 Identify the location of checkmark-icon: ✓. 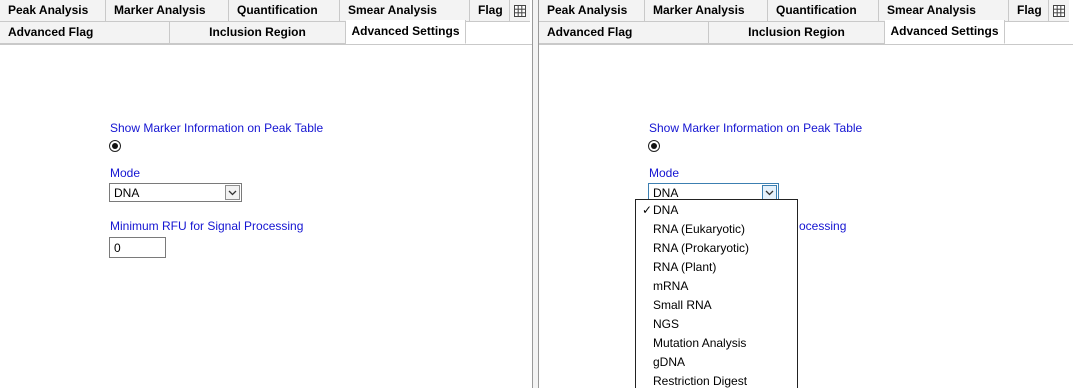
(647, 210).